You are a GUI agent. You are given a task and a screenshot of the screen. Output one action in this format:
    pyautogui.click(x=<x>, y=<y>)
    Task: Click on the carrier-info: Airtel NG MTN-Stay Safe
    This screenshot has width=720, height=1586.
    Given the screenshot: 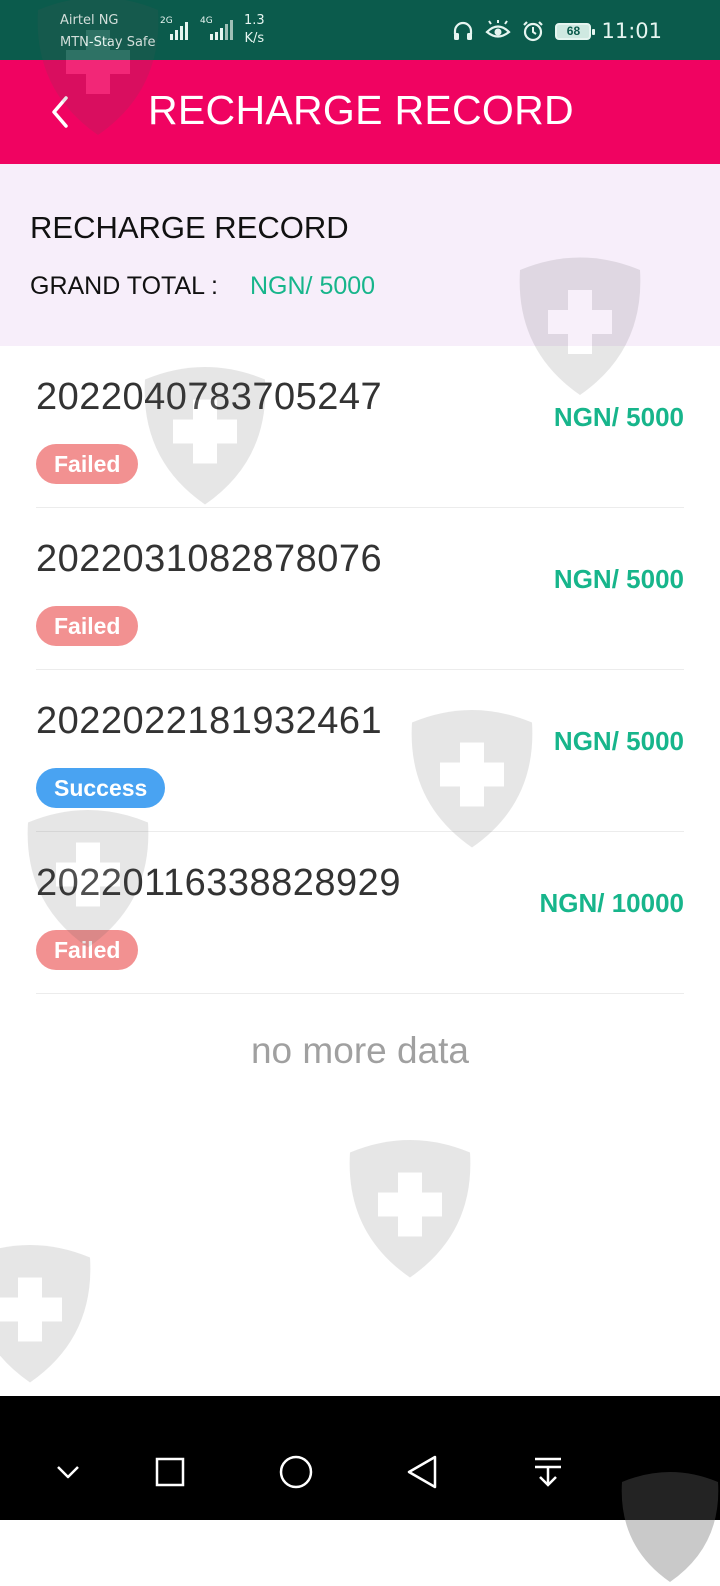 What is the action you would take?
    pyautogui.click(x=108, y=32)
    